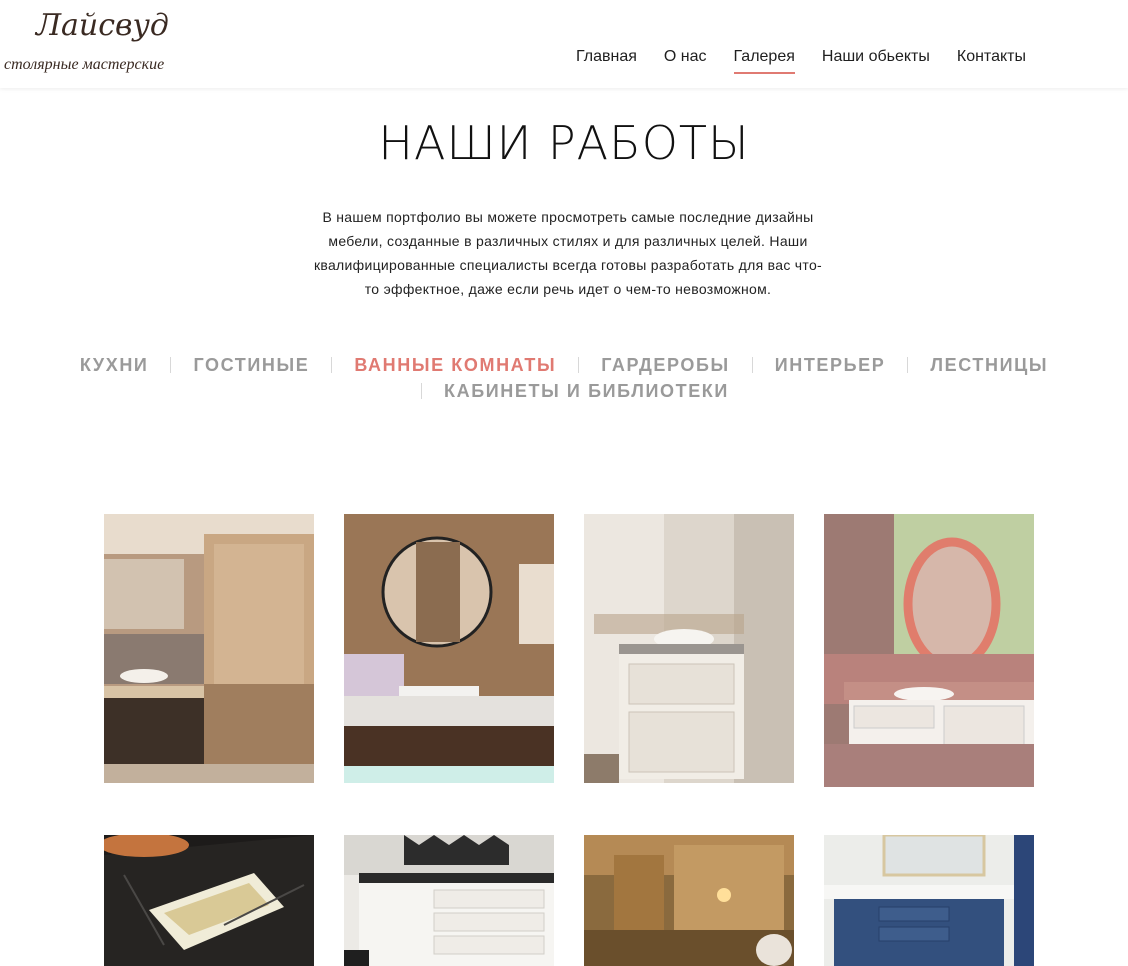 Image resolution: width=1128 pixels, height=966 pixels. Describe the element at coordinates (989, 365) in the screenshot. I see `filter-stairs: ЛЕСТНИЦЫ` at that location.